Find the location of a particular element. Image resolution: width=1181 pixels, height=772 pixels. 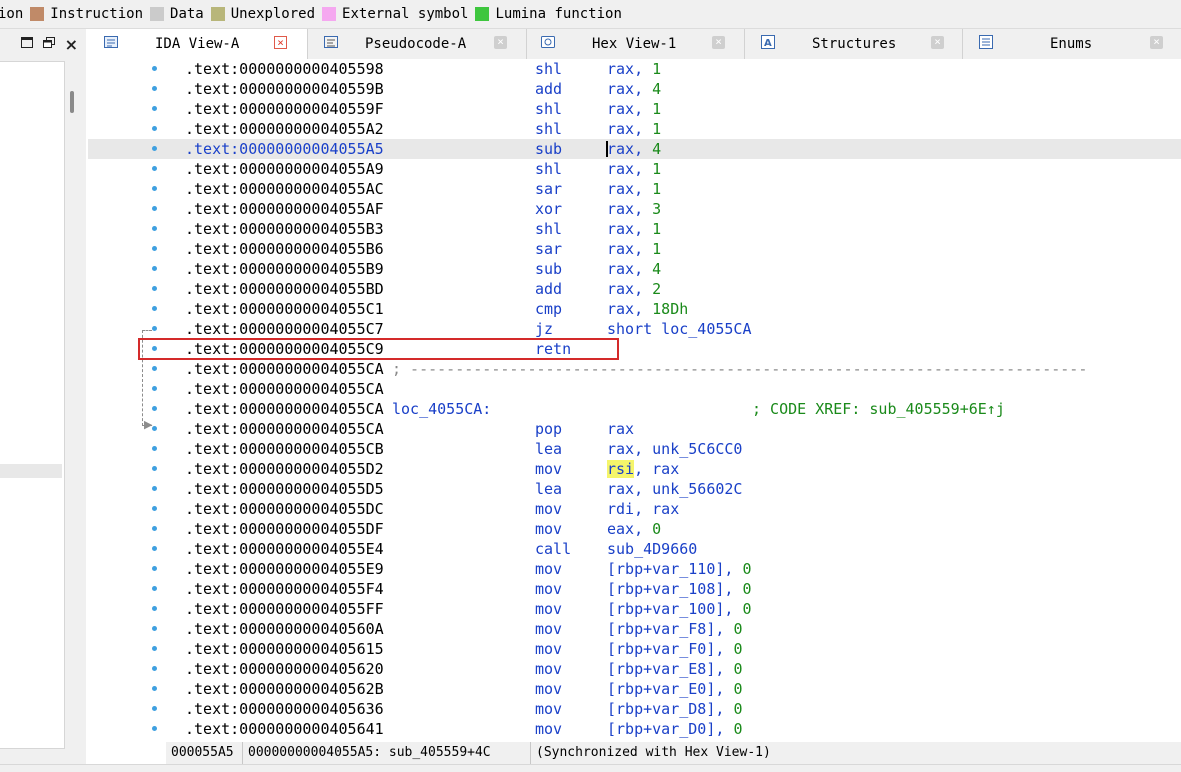

operand-text: [rbp+var_F8], is located at coordinates (670, 629).